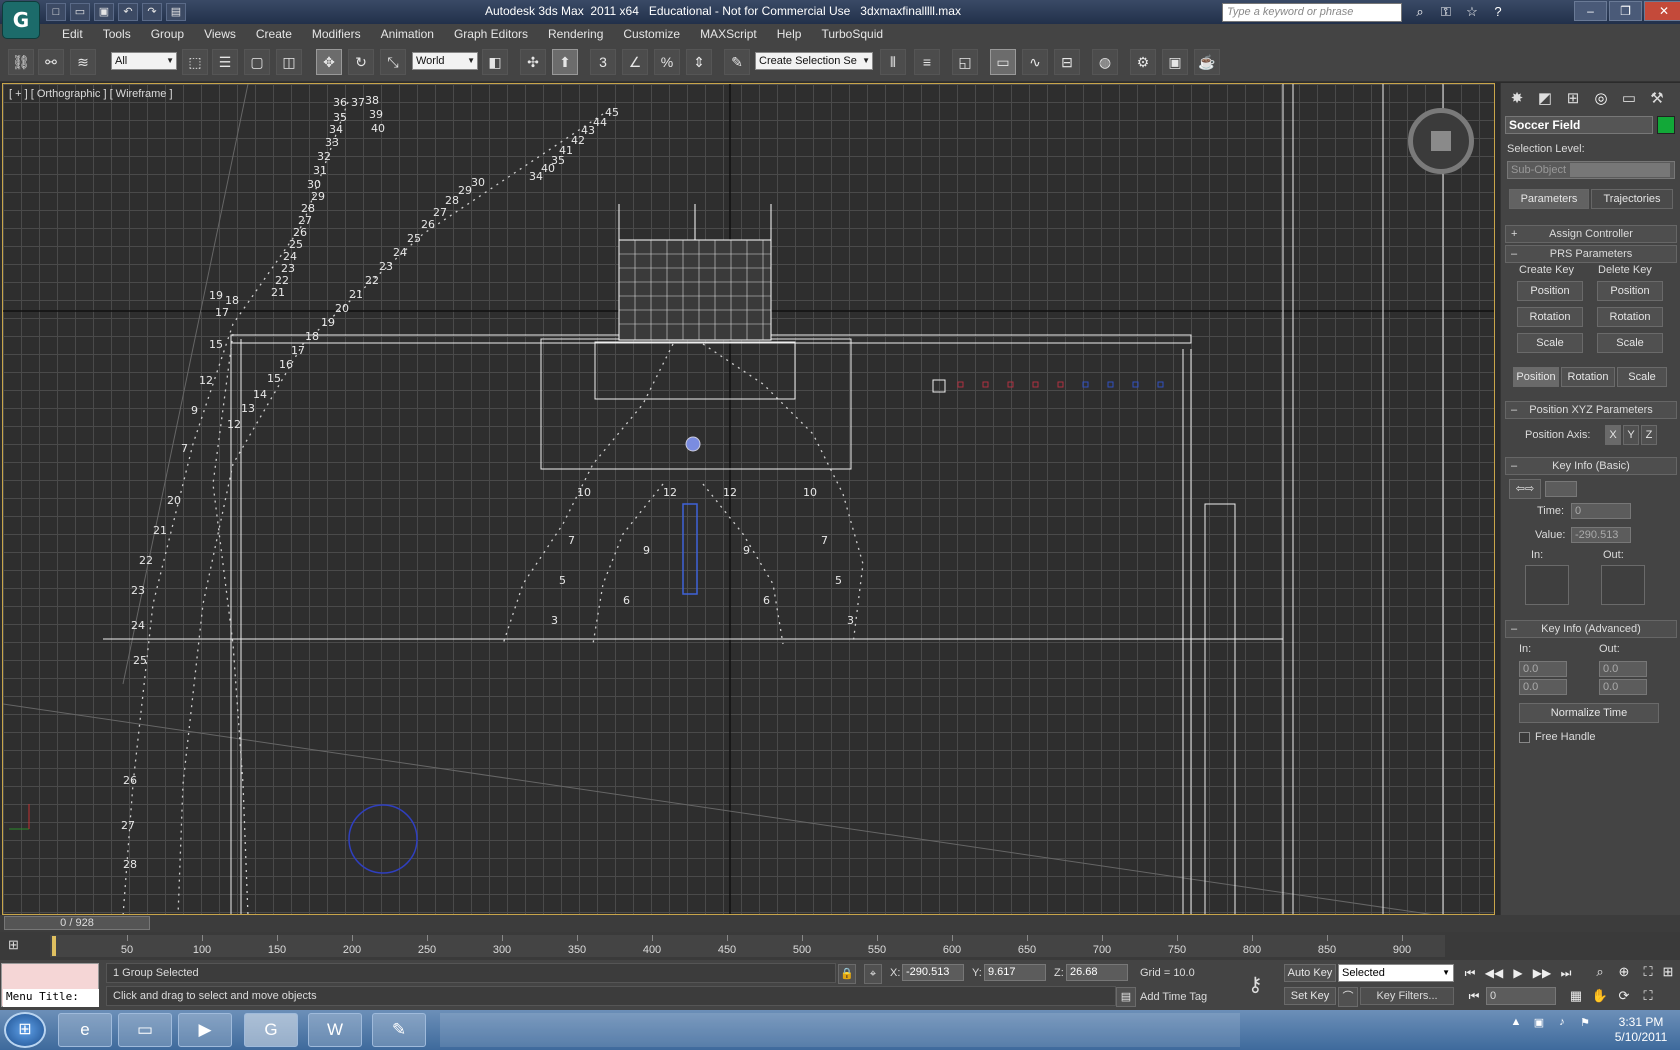 The height and width of the screenshot is (1050, 1680). I want to click on axis-x-button: X, so click(1613, 435).